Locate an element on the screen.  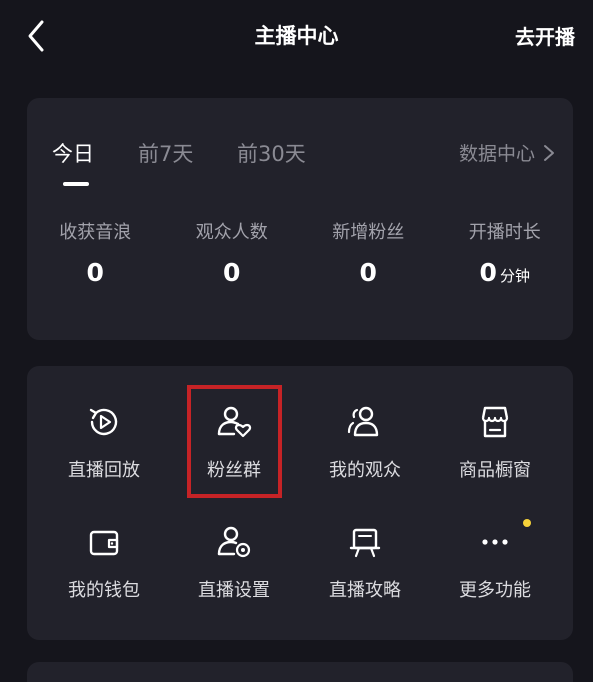
shop-window-icon is located at coordinates (495, 422).